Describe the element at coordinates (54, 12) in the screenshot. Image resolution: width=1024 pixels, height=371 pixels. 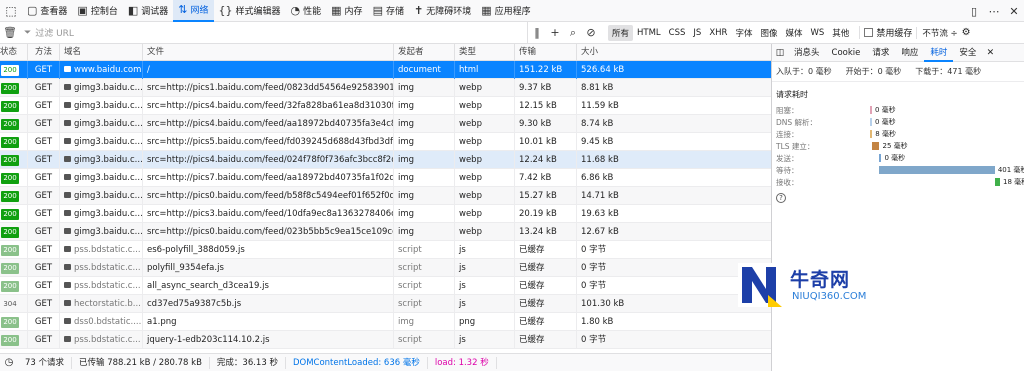
I see `tab-label: 查看器` at that location.